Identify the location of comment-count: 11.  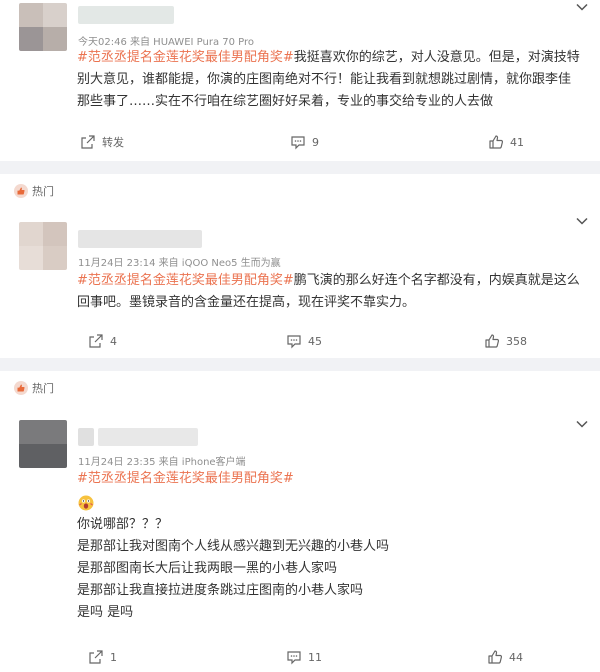
(315, 657).